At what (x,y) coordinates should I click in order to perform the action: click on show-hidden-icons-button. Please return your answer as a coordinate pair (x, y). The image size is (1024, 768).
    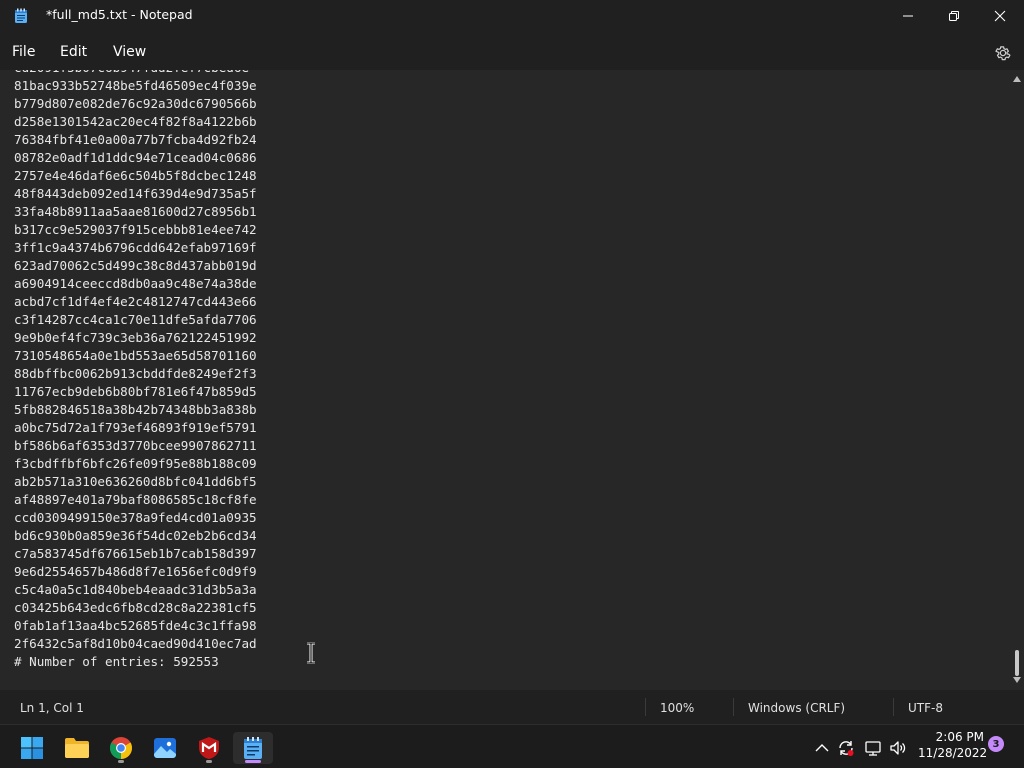
    Looking at the image, I should click on (822, 748).